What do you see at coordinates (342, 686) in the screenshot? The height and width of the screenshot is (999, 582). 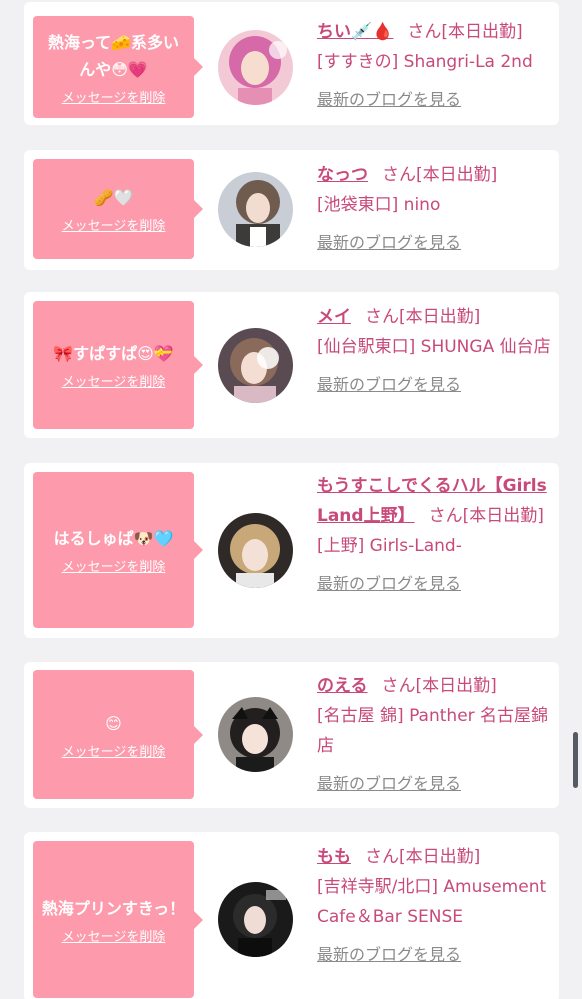 I see `cast-name-link: のえる` at bounding box center [342, 686].